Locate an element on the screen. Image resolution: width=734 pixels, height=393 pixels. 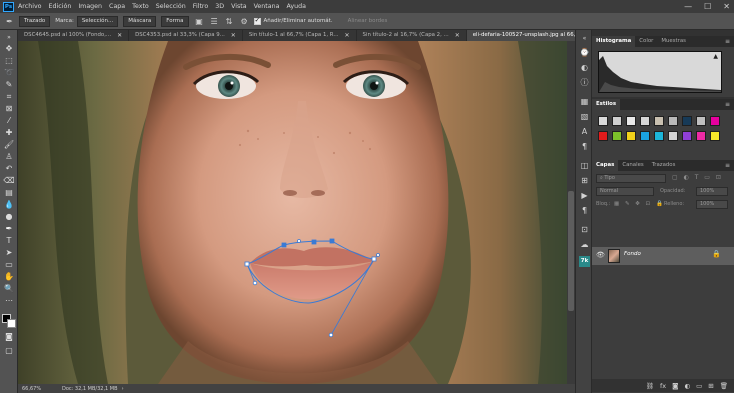
vertical-scrollbar is located at coordinates (571, 212).